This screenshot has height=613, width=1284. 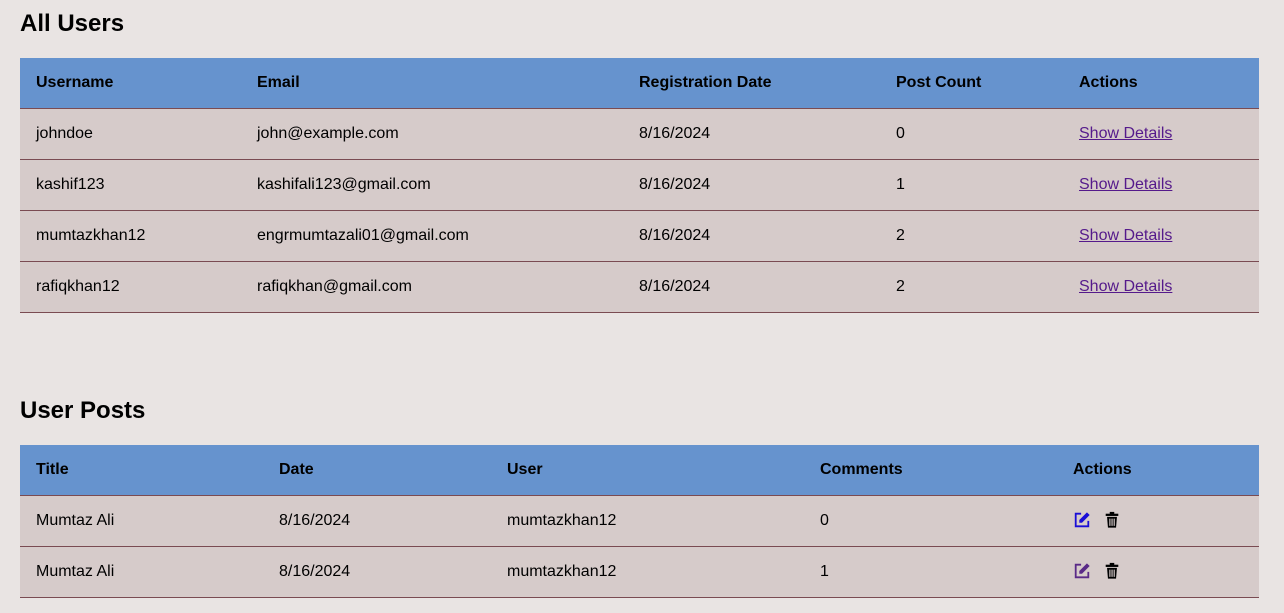 What do you see at coordinates (930, 521) in the screenshot?
I see `cell-comments: 0` at bounding box center [930, 521].